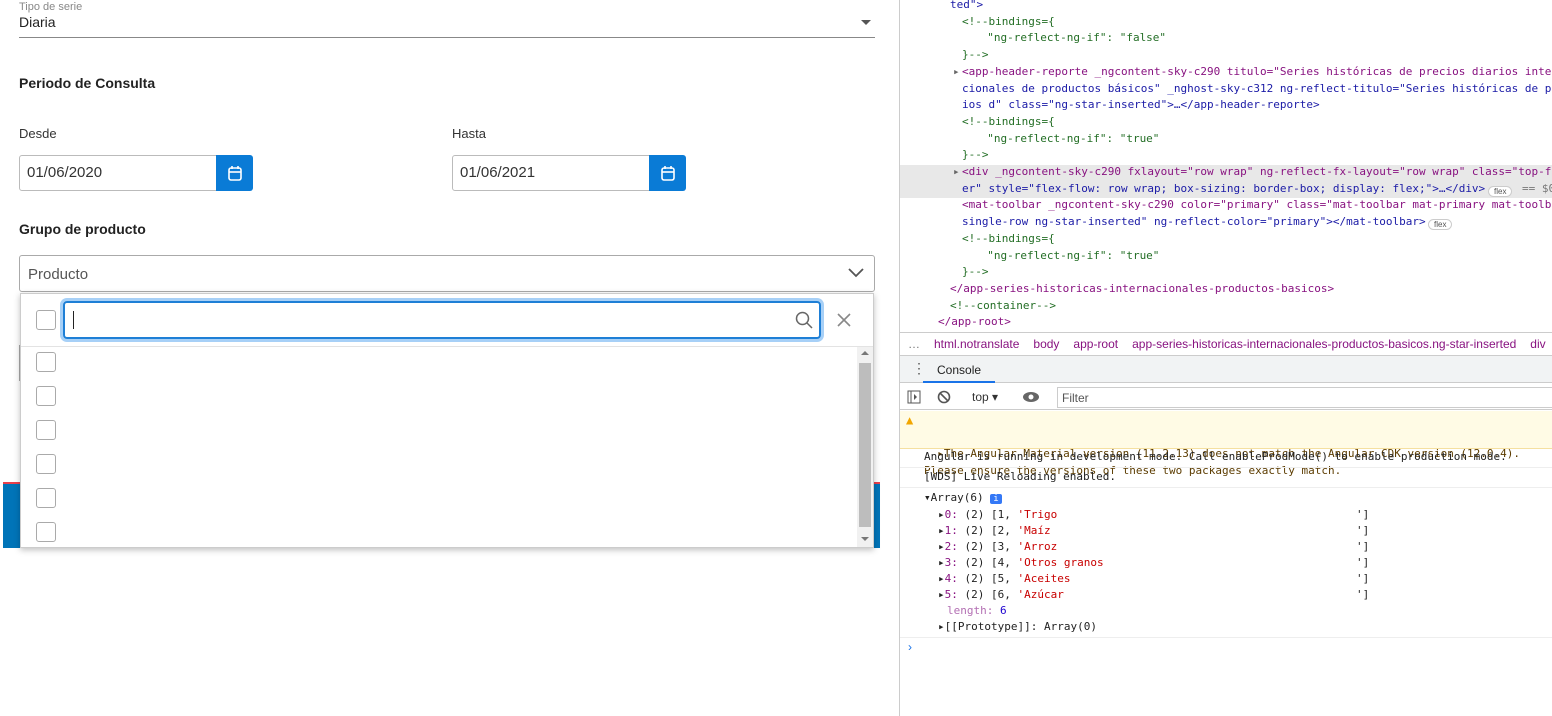 Image resolution: width=1552 pixels, height=716 pixels. Describe the element at coordinates (977, 611) in the screenshot. I see `array-length: length: 6` at that location.